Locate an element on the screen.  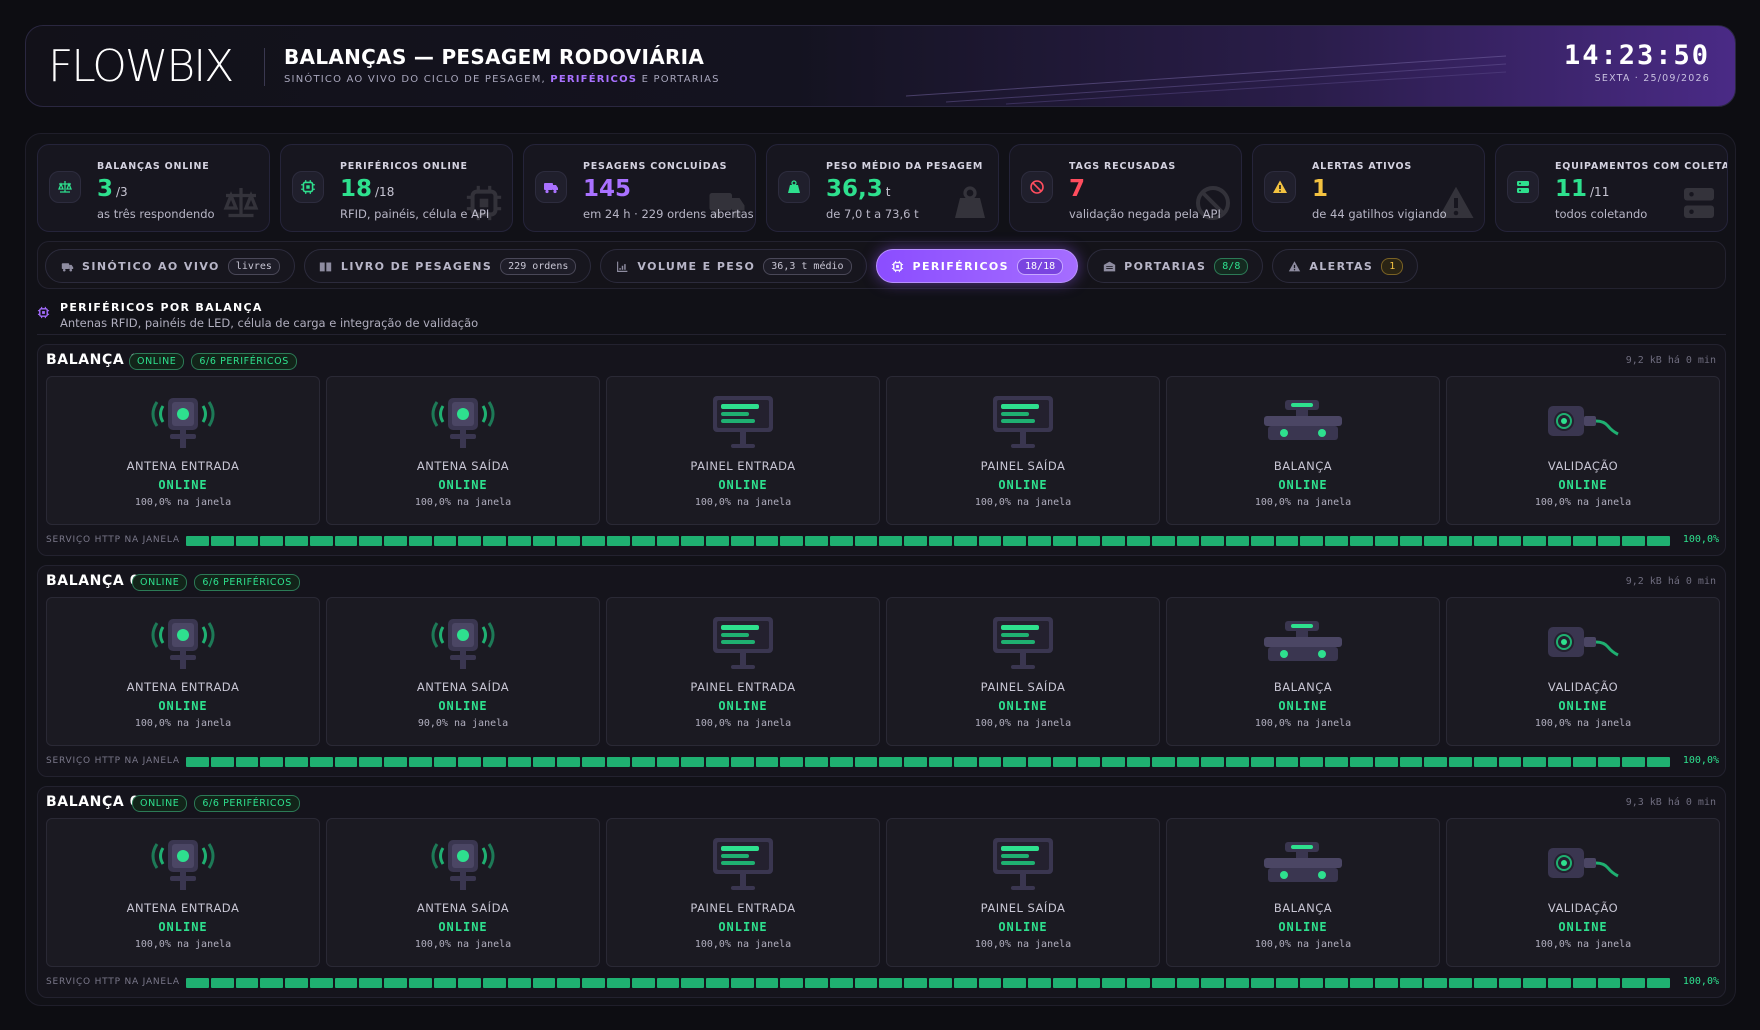
tab-volume-e-peso: VOLUME E PESO 36,3 t médio is located at coordinates (733, 266).